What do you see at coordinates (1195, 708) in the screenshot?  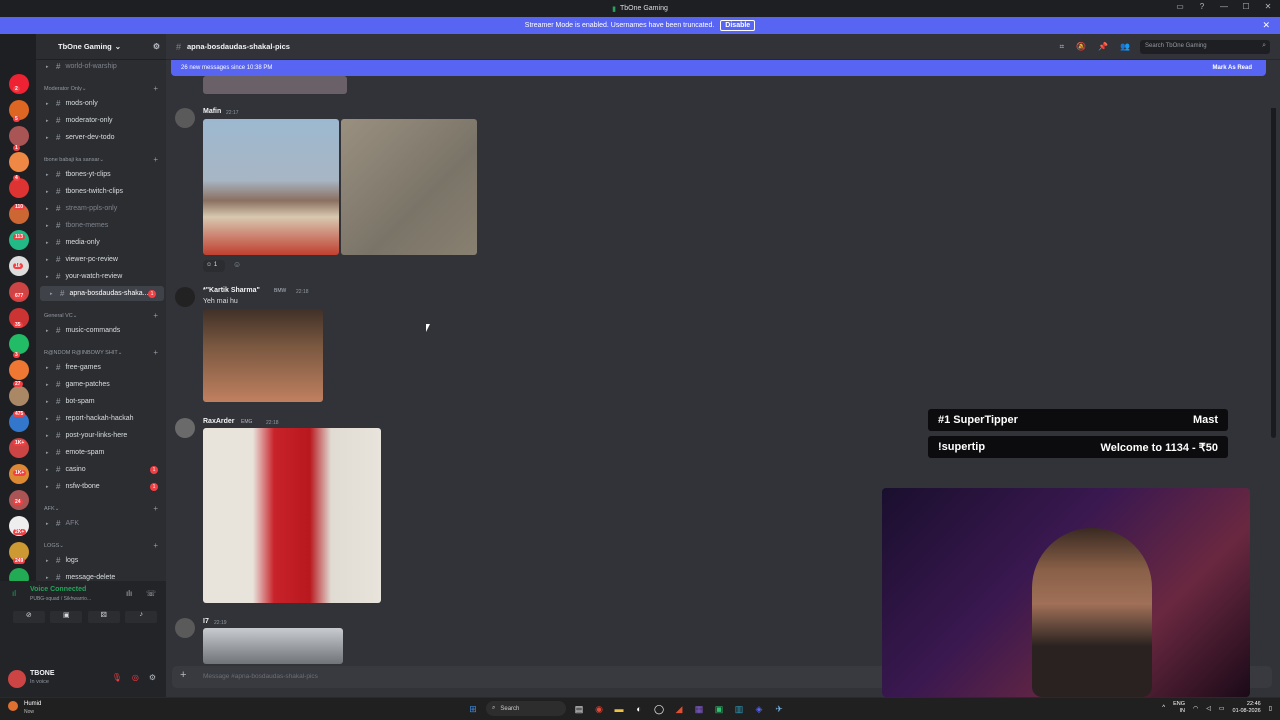 I see `wifi-icon: ◠` at bounding box center [1195, 708].